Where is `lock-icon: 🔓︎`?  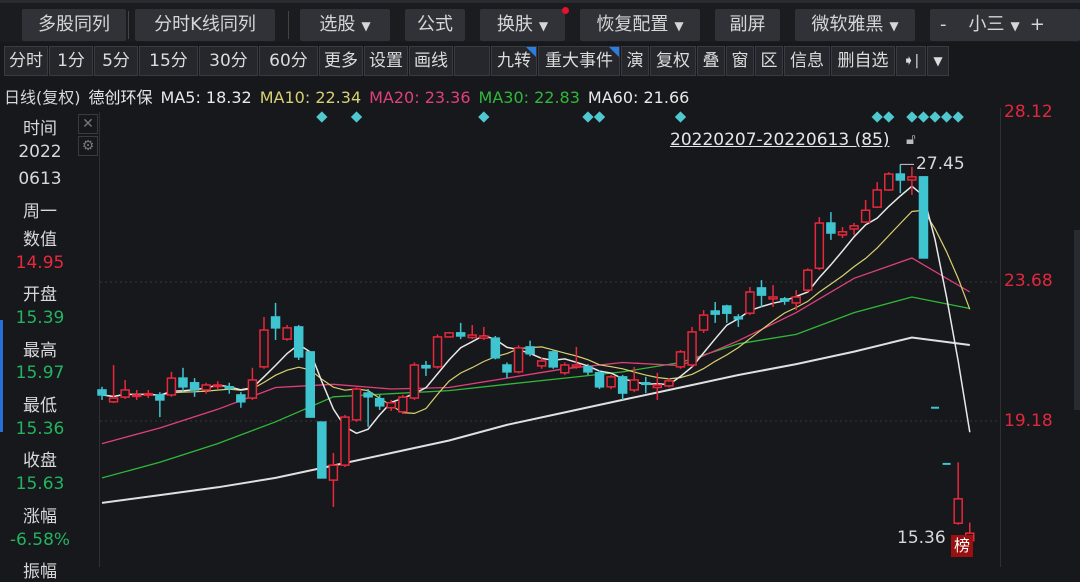
lock-icon: 🔓︎ is located at coordinates (911, 139).